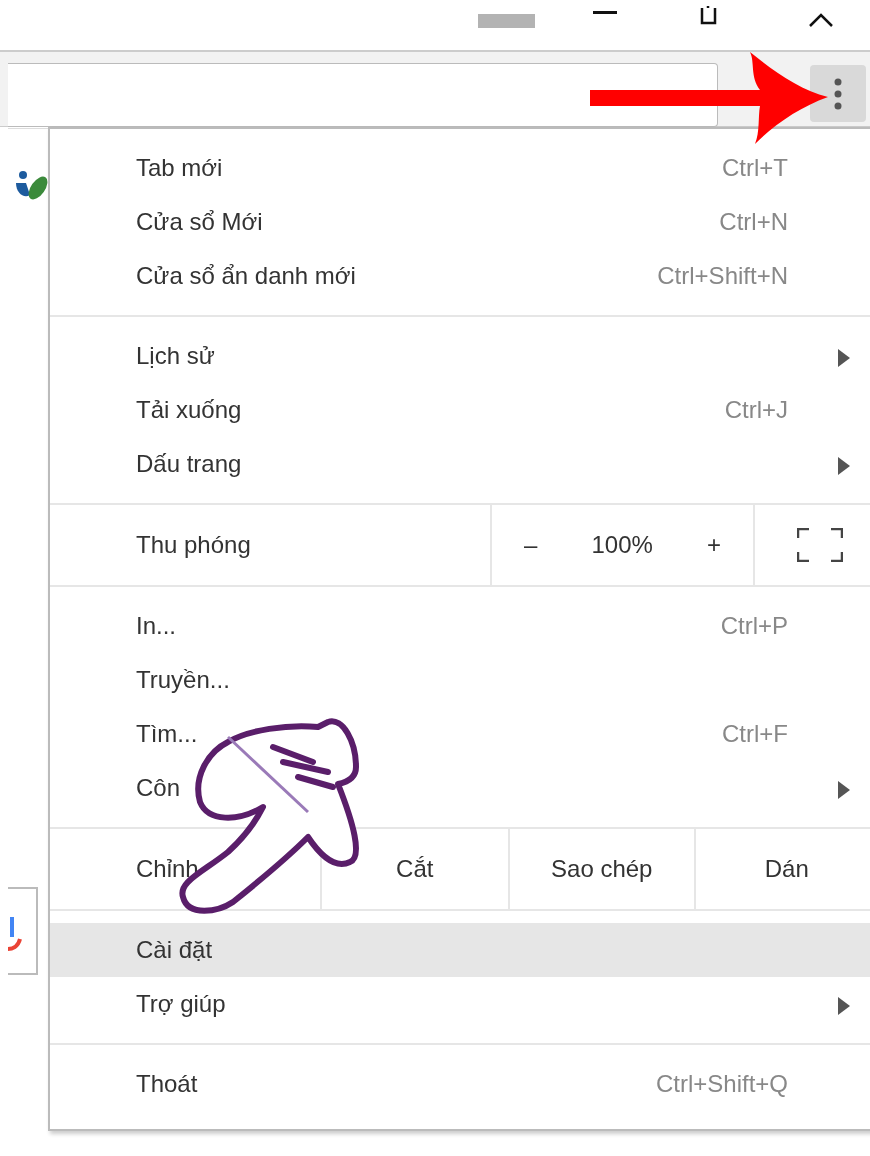  Describe the element at coordinates (460, 410) in the screenshot. I see `menu-item: Tải xuống Ctrl+J` at that location.